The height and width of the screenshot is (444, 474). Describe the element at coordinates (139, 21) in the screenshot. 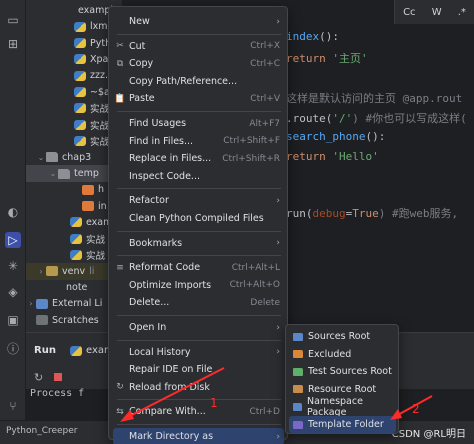

I see `menu-item-label: New` at that location.